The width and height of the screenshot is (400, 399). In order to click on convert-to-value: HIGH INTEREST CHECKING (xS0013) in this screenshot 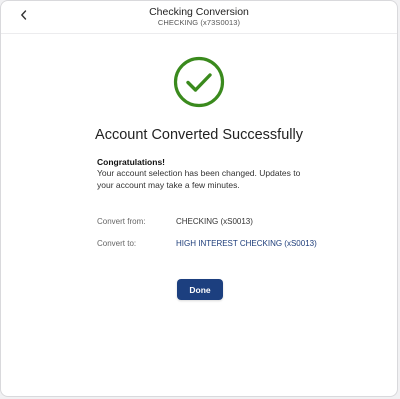, I will do `click(246, 243)`.